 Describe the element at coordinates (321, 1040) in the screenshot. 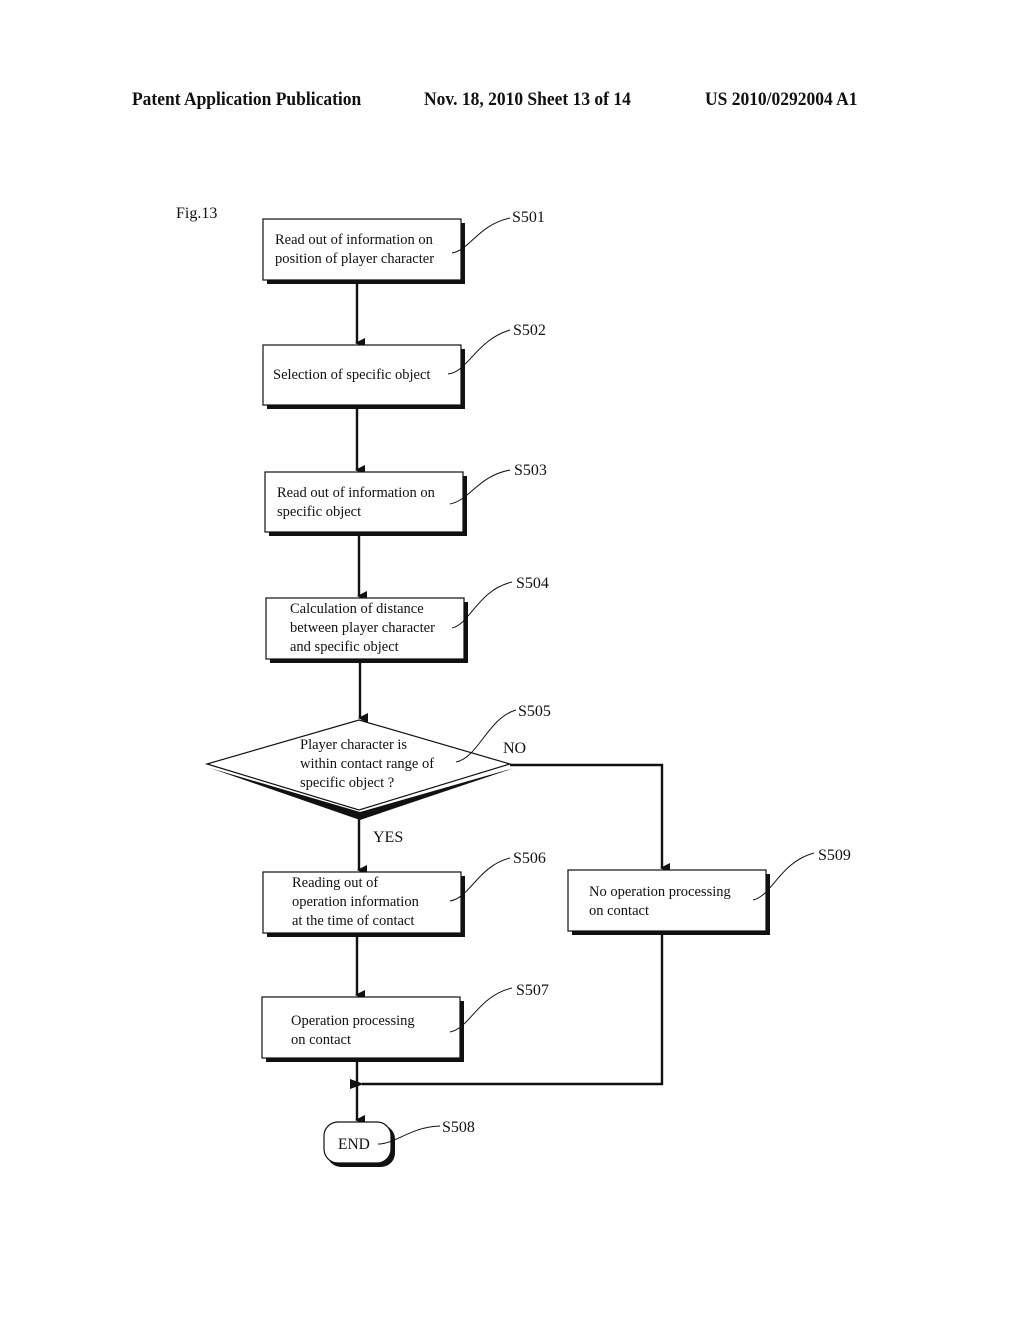

I see `step-s507-line2: on contact` at that location.